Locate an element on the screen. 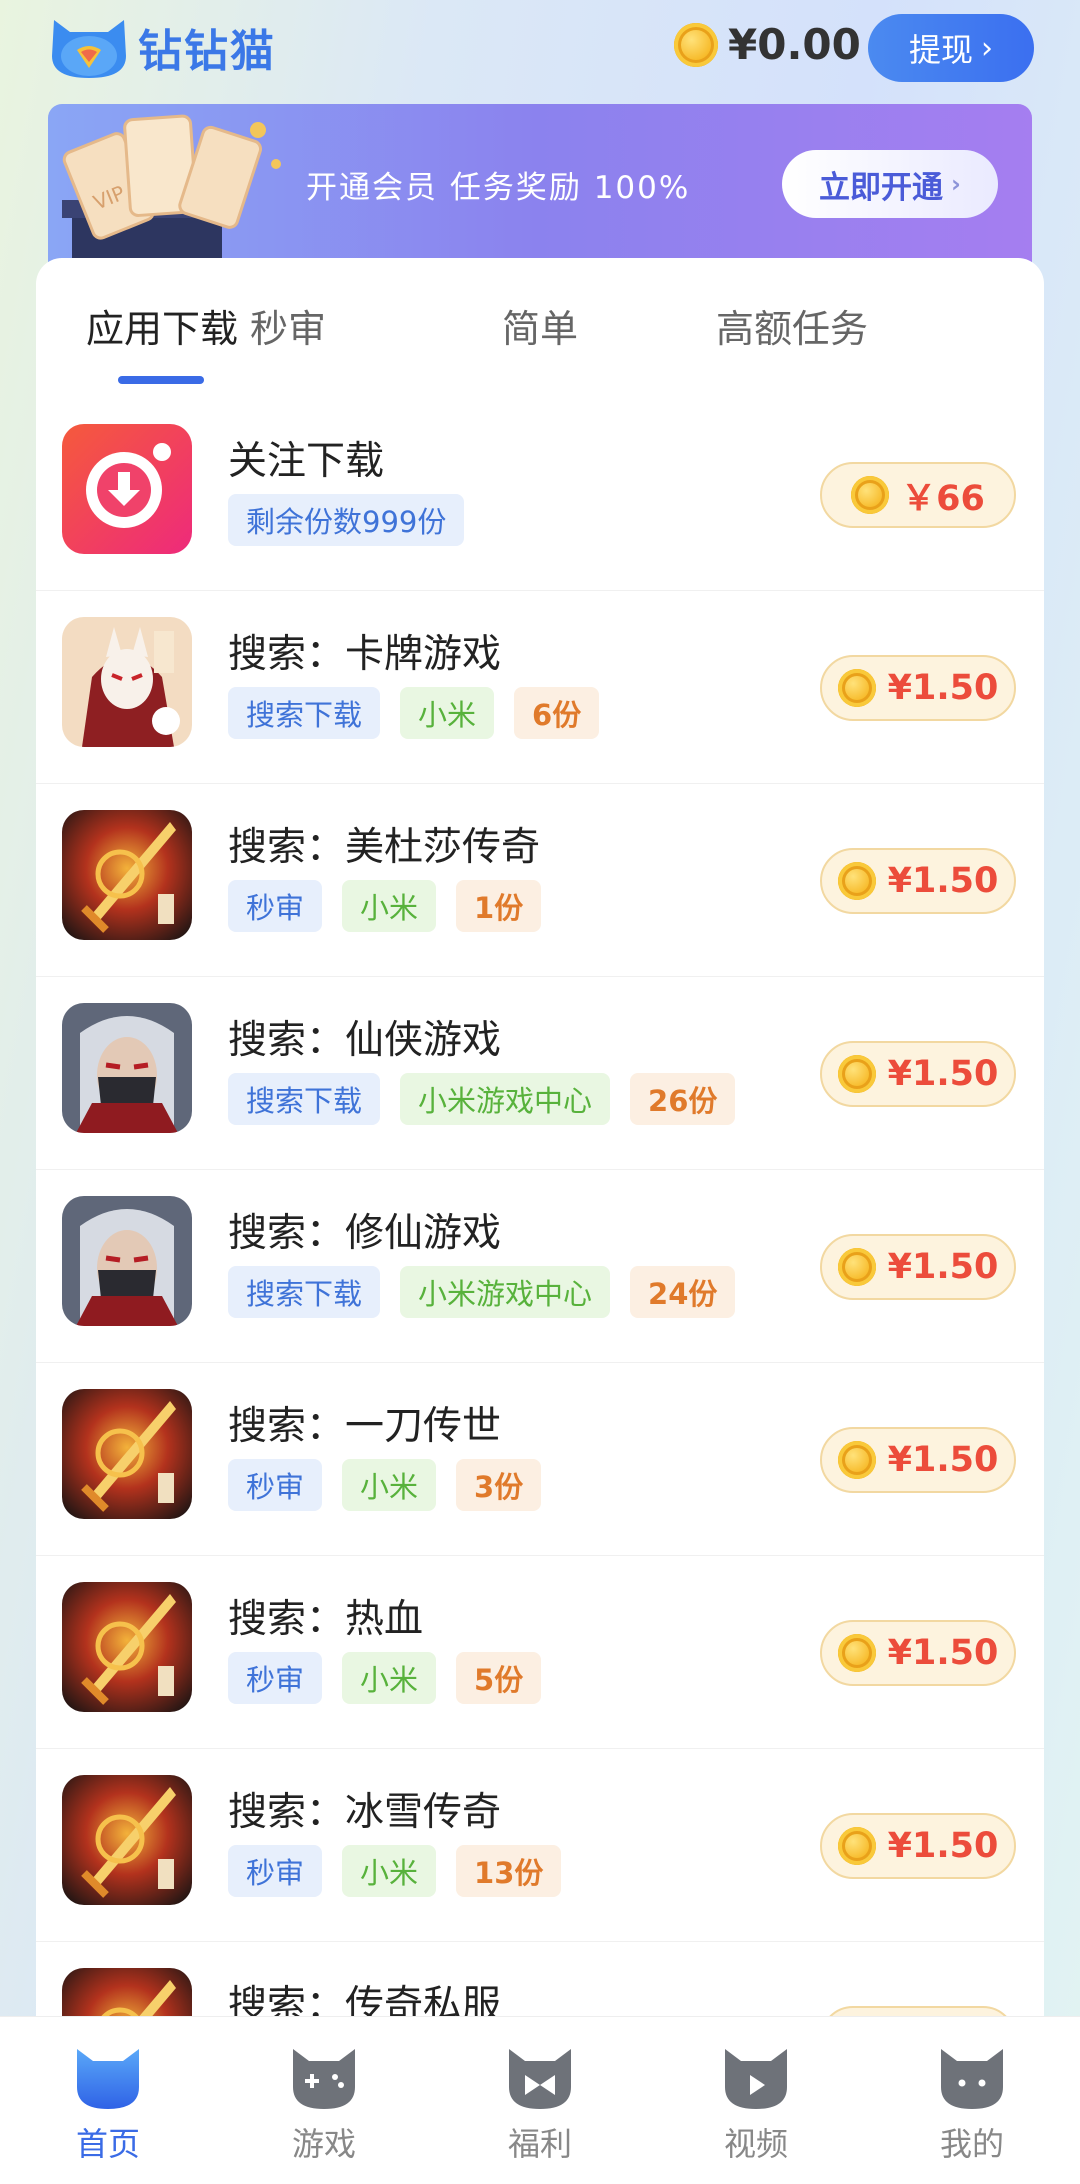 This screenshot has width=1080, height=2184. app-name: 钻钻猫 is located at coordinates (207, 51).